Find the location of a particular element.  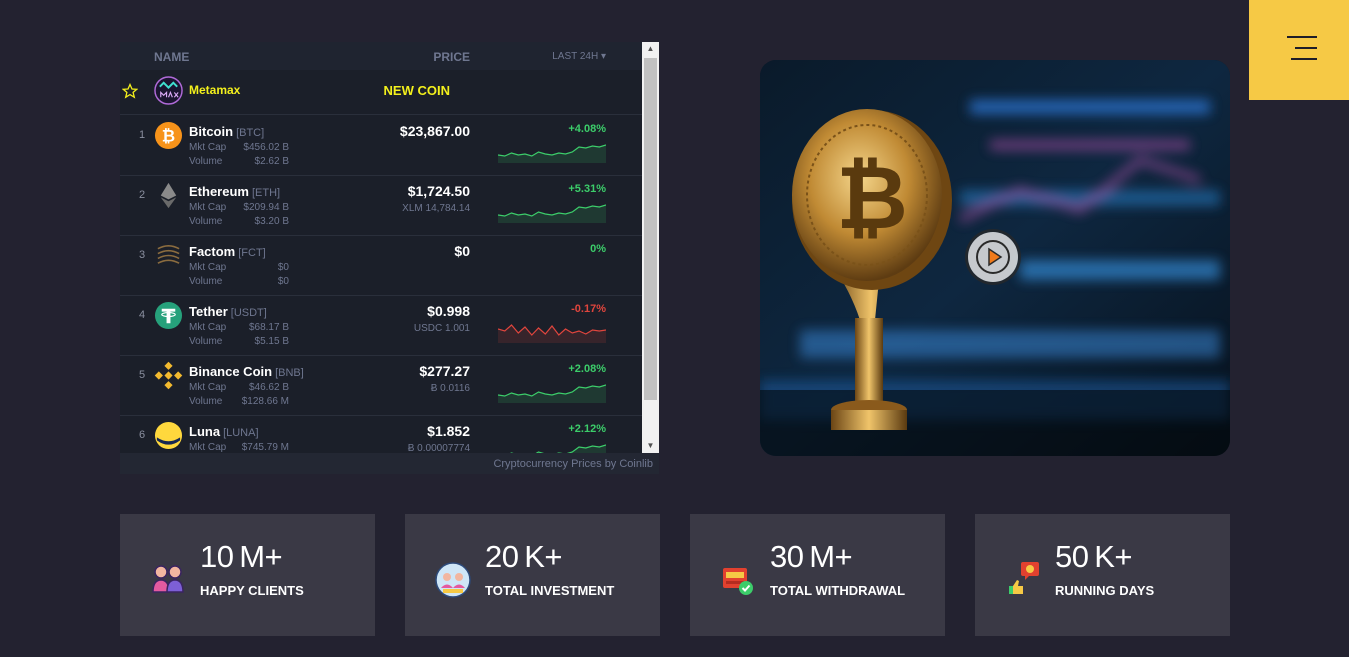

stat-card-happy-clients: 10 M+ HAPPY CLIENTS is located at coordinates (247, 575).